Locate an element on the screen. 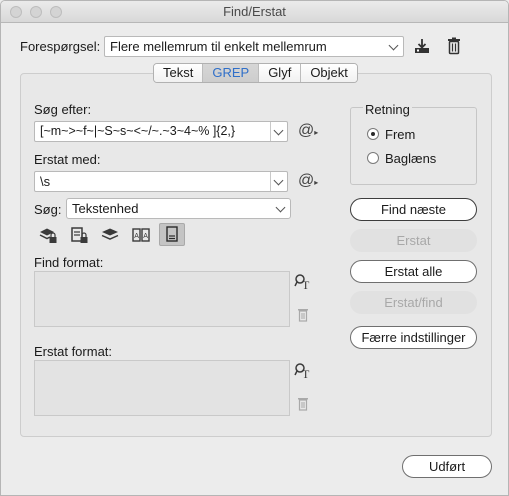  query-label: Forespørgsel: is located at coordinates (60, 46).